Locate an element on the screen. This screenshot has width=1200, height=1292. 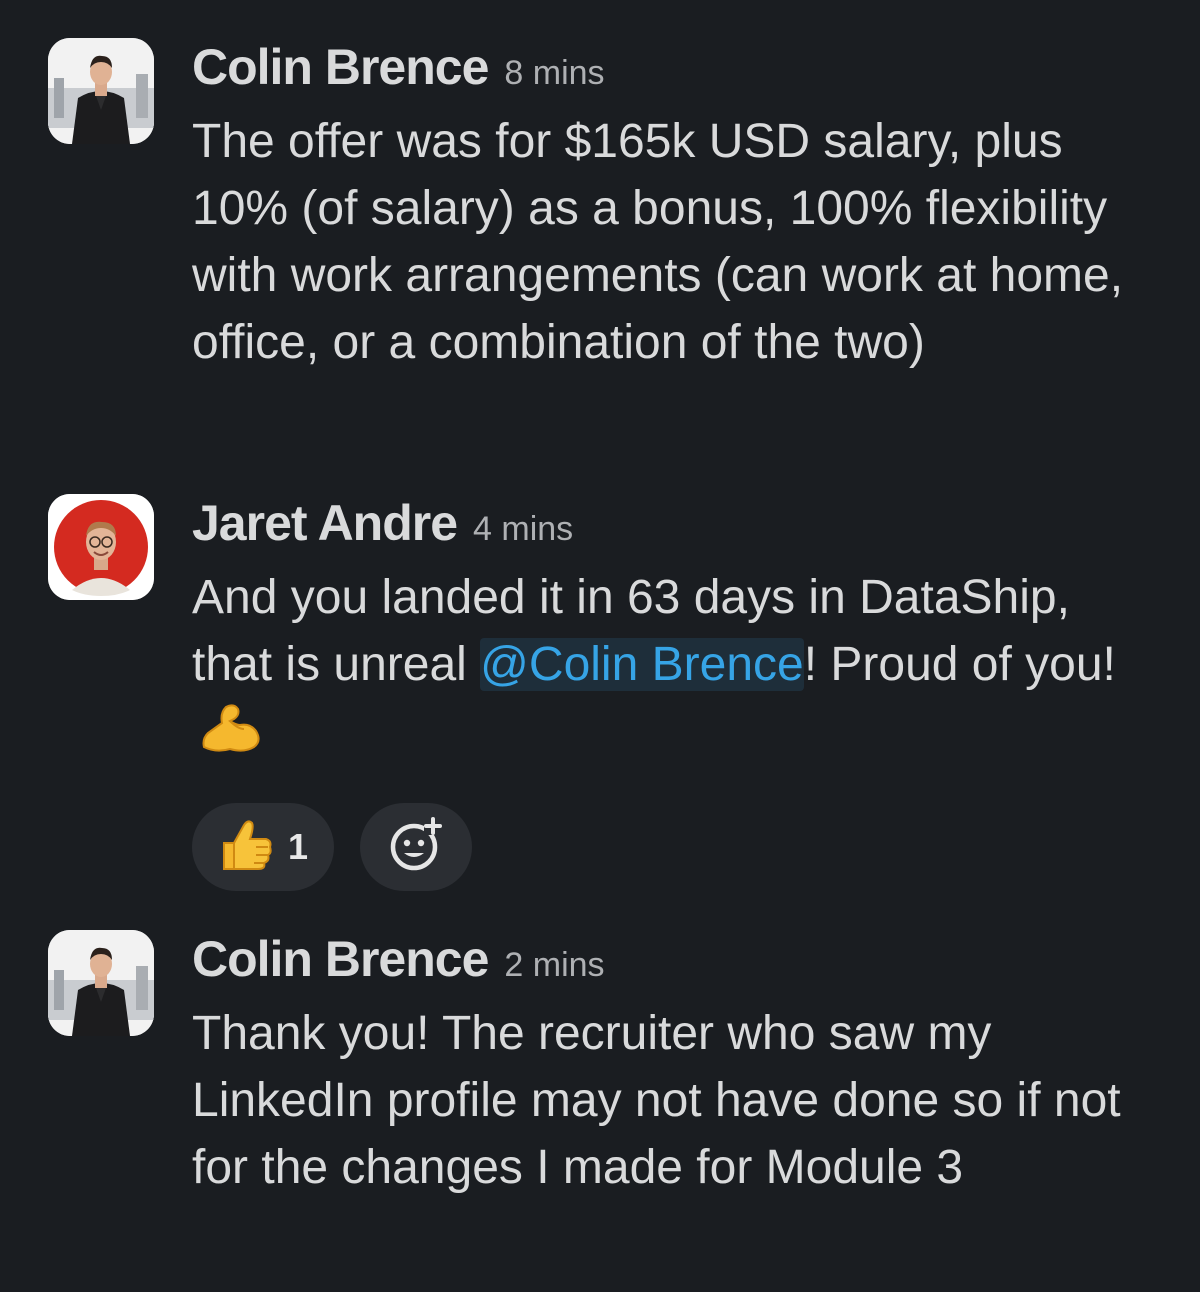
reaction-thumbs-up: 1 is located at coordinates (263, 847).